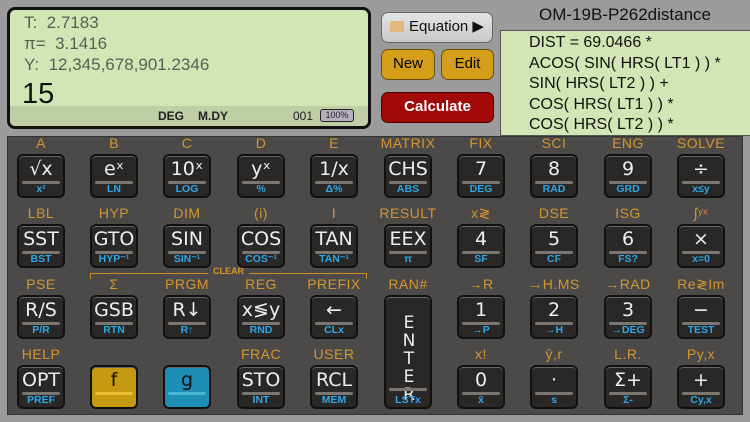 This screenshot has height=422, width=750. What do you see at coordinates (334, 380) in the screenshot?
I see `key-label: RCL` at bounding box center [334, 380].